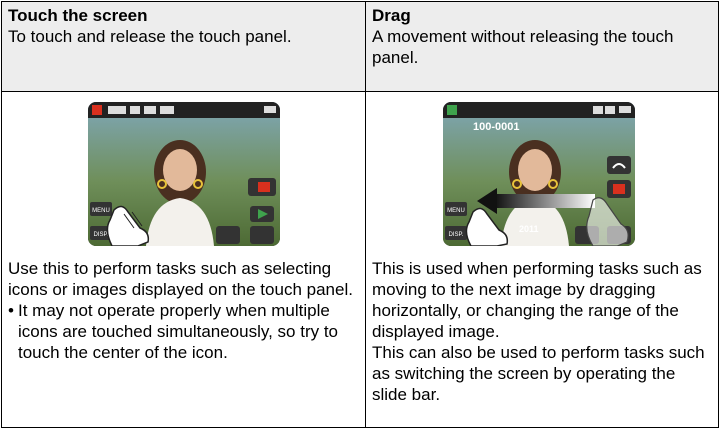 The image size is (722, 431). Describe the element at coordinates (78, 15) in the screenshot. I see `touch-title: Touch the screen` at that location.